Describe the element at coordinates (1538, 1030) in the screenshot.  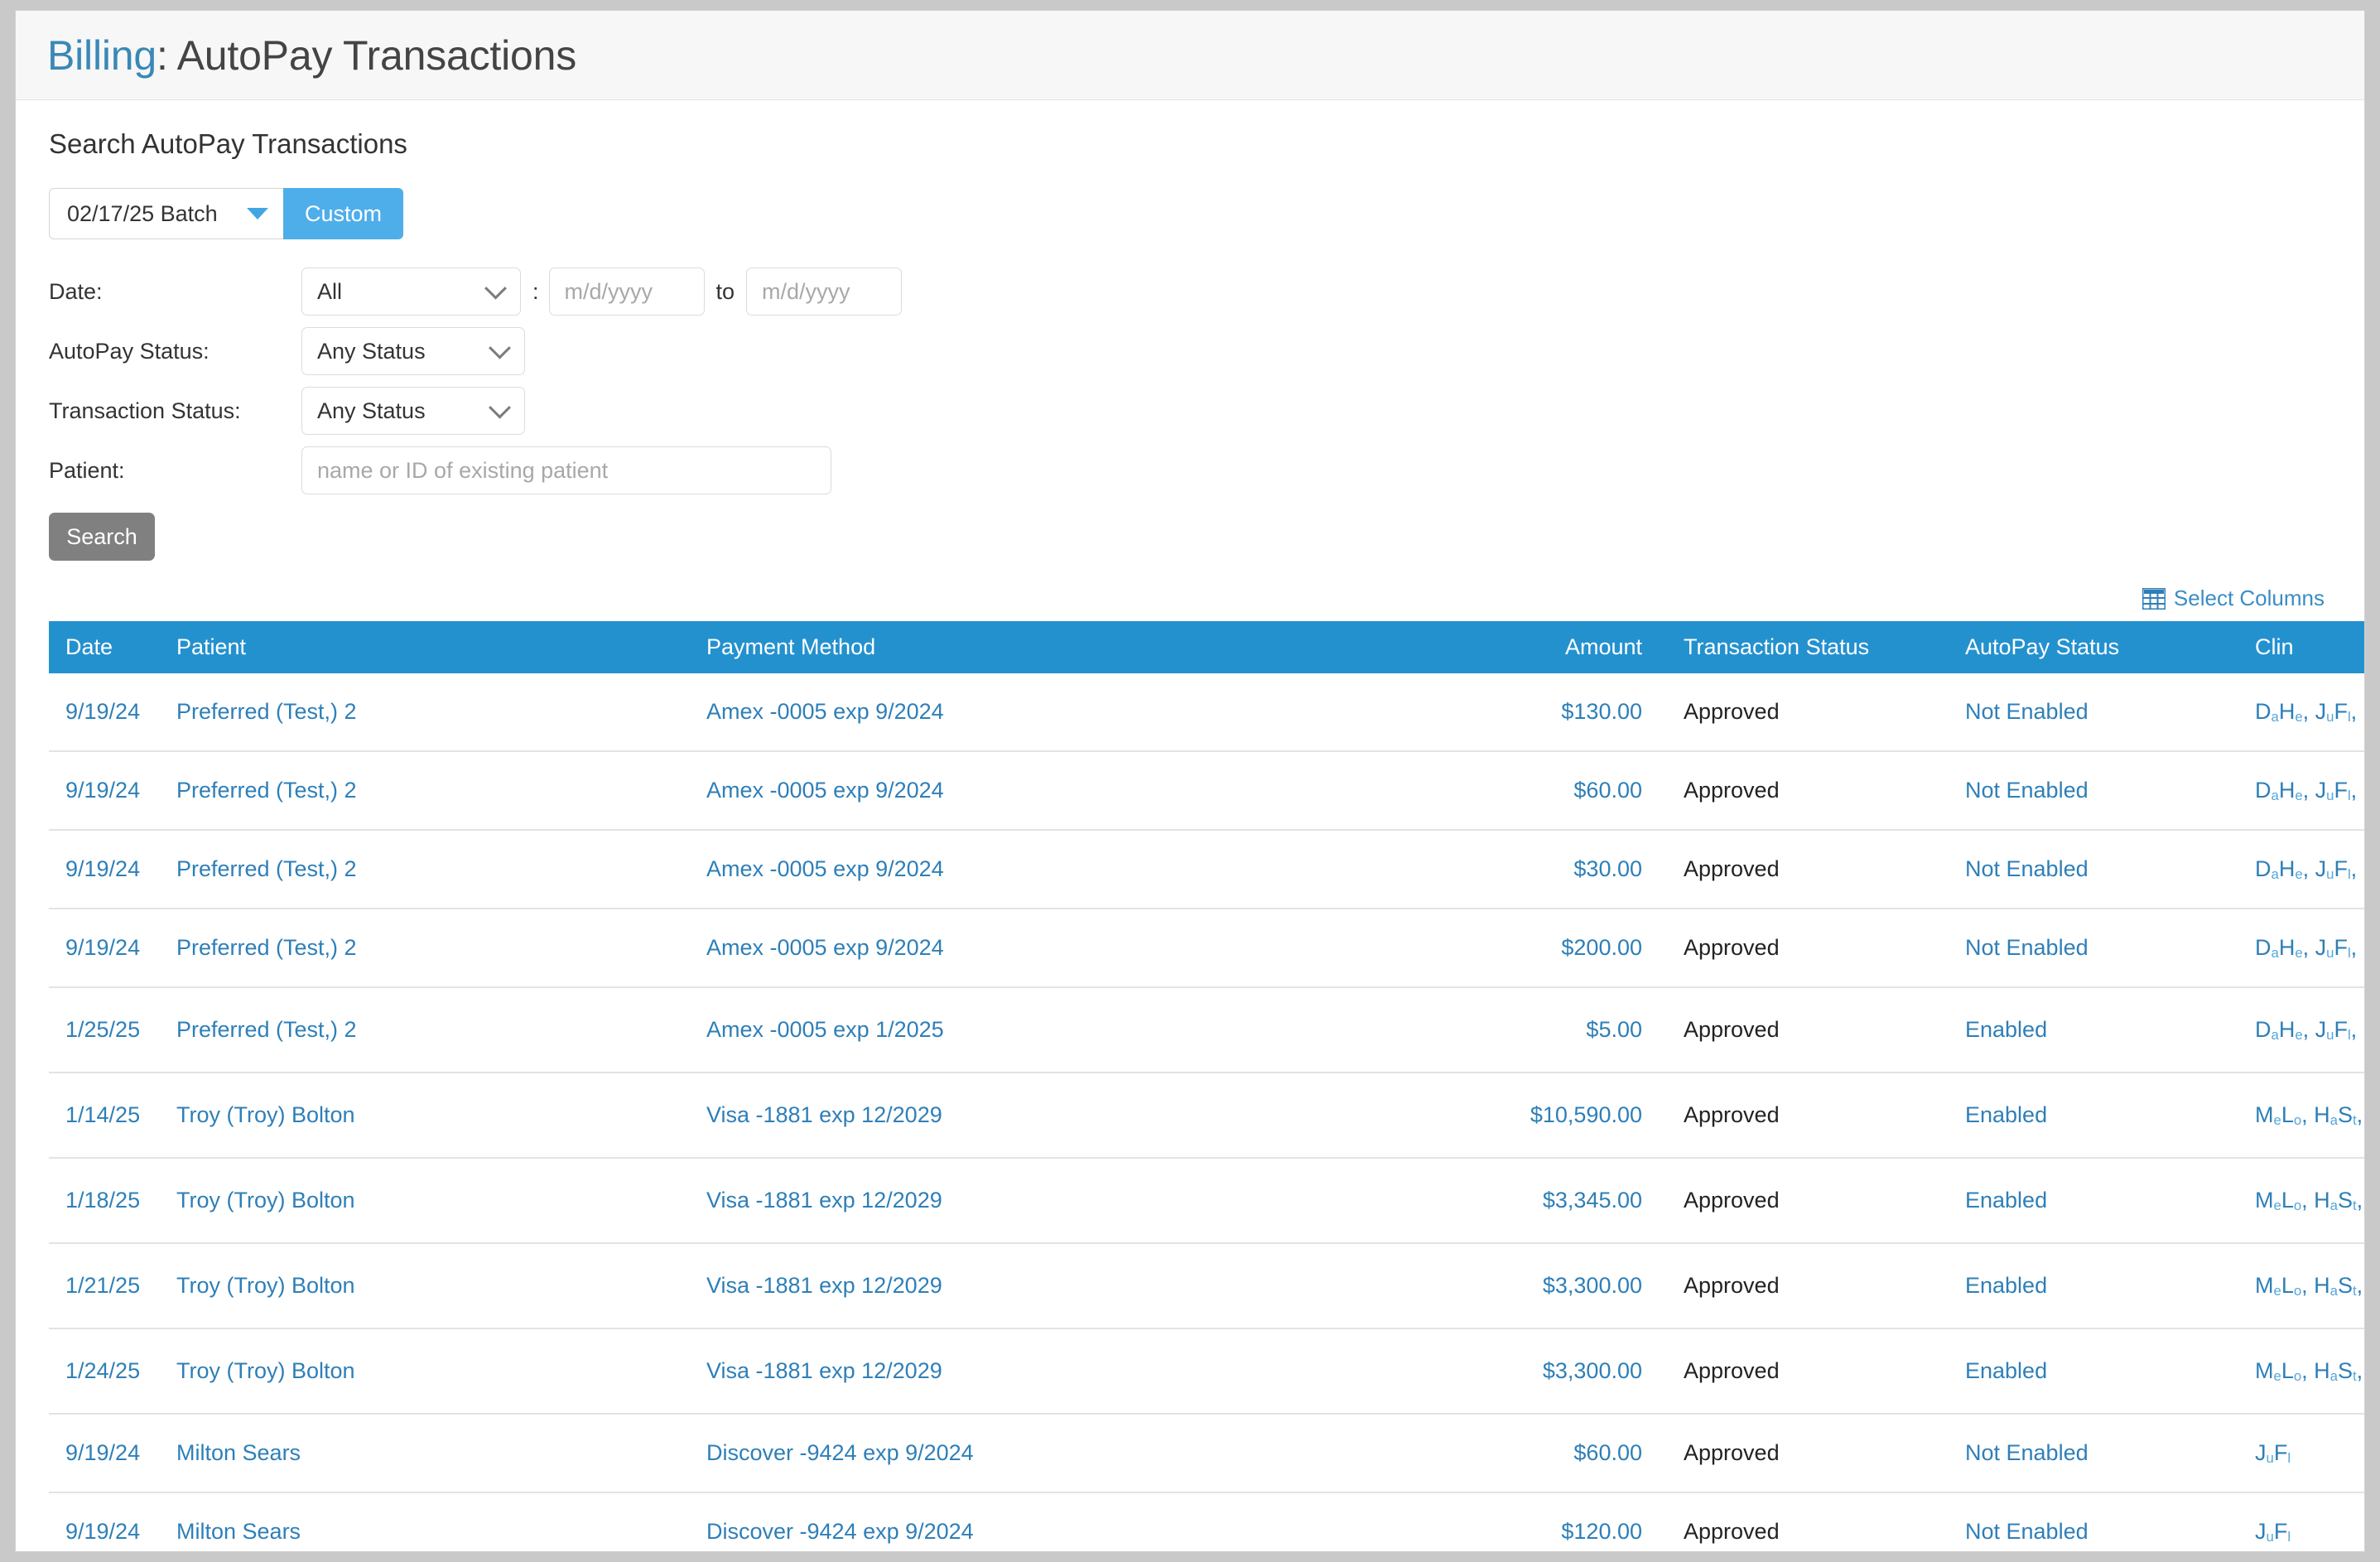
I see `cell-amount: $5.00` at that location.